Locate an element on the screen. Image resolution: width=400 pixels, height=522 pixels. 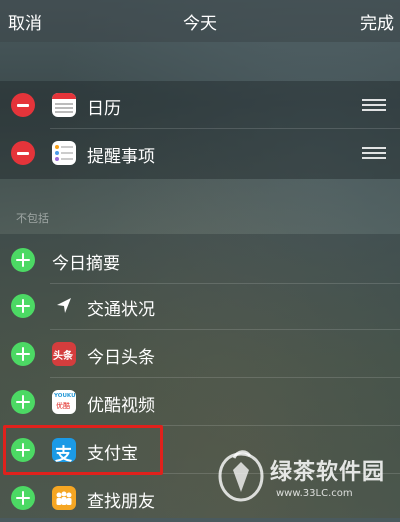
reminders-icon is located at coordinates (64, 153).